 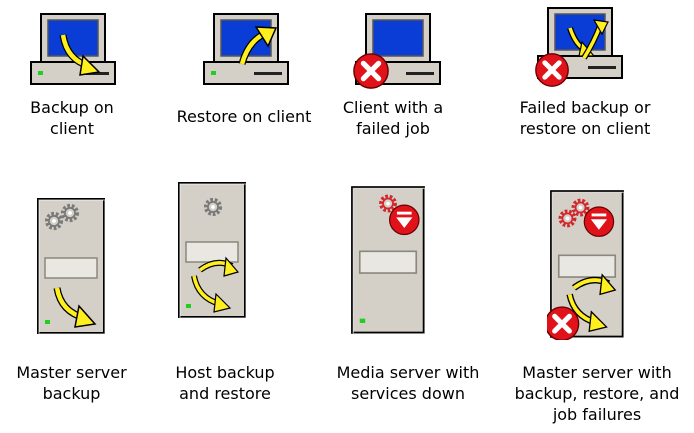 I want to click on master-server-failures-icon, so click(x=587, y=264).